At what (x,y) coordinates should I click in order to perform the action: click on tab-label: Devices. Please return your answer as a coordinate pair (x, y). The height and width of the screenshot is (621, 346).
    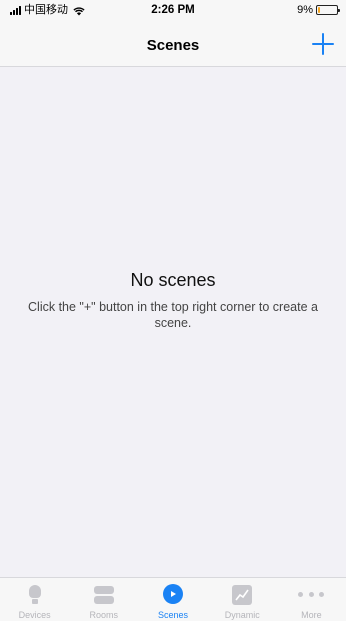
    Looking at the image, I should click on (34, 615).